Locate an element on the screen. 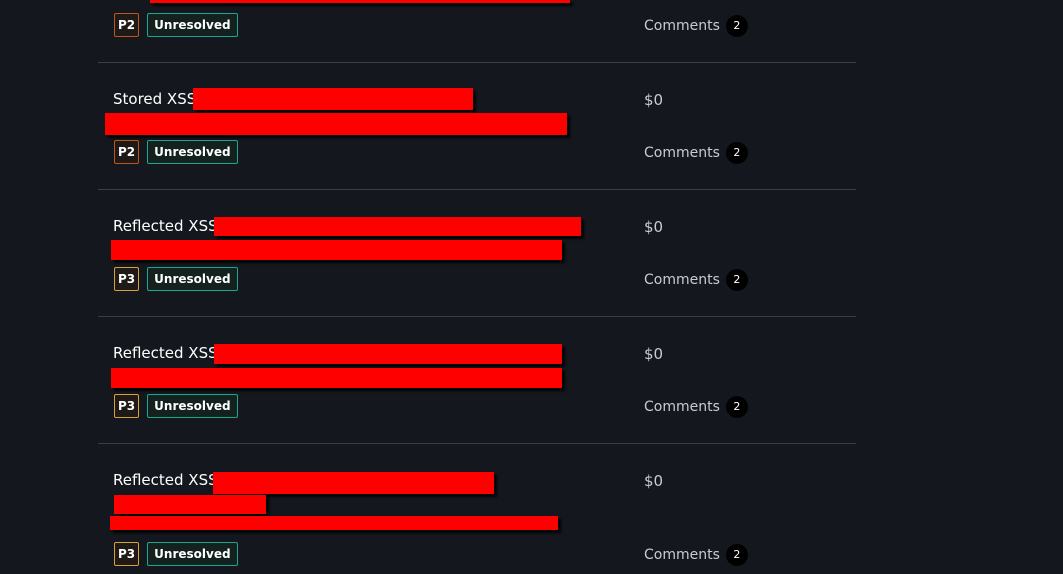  report-title: Stored XSS is located at coordinates (154, 99).